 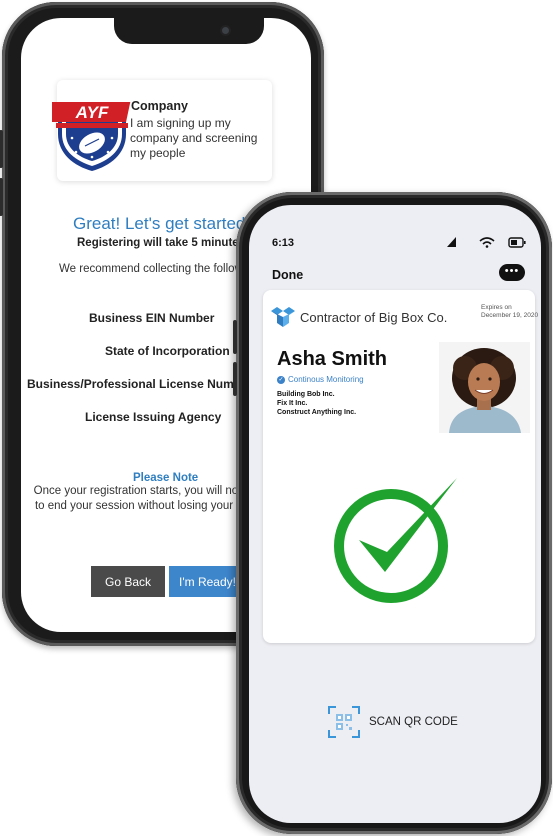 I want to click on wifi-icon, so click(x=487, y=242).